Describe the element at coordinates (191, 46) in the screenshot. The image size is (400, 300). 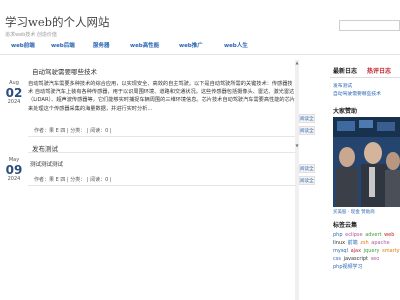
I see `nav-item-web-promotion: web推广` at that location.